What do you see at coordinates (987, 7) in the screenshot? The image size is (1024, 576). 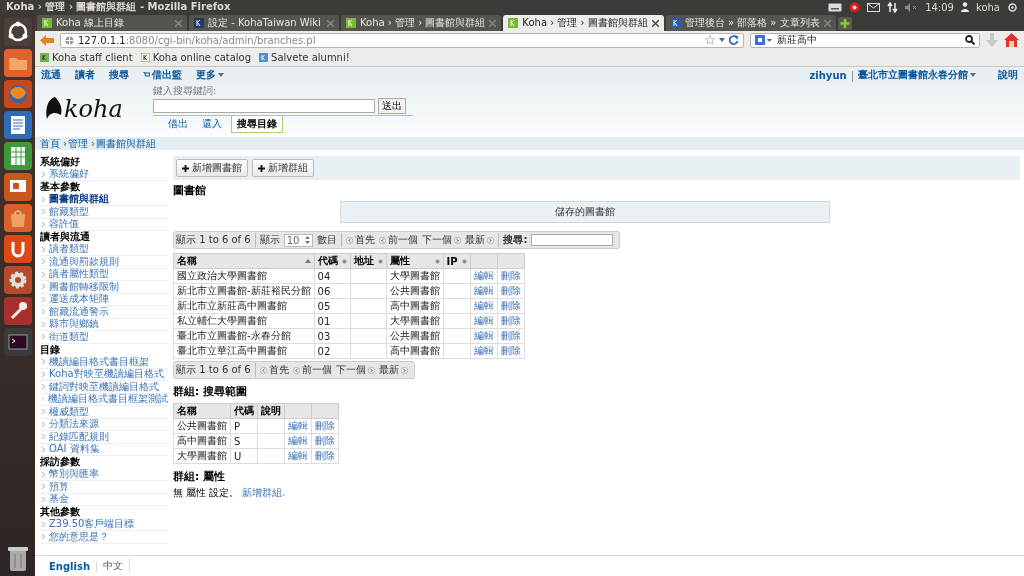 I see `user-name: koha` at bounding box center [987, 7].